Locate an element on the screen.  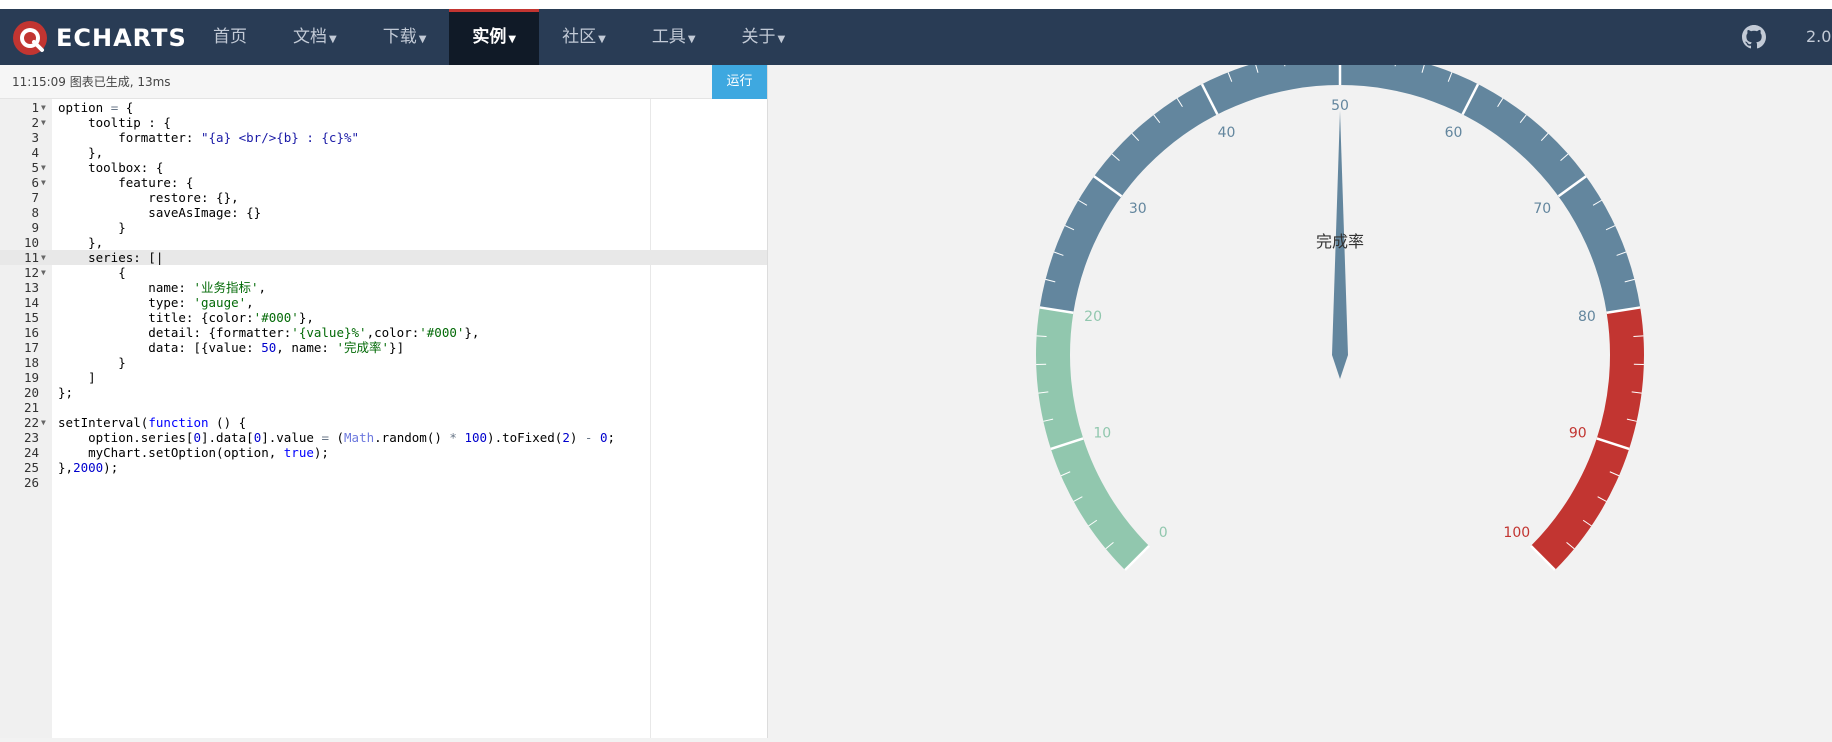
code-line: 4 }, is located at coordinates (383, 152).